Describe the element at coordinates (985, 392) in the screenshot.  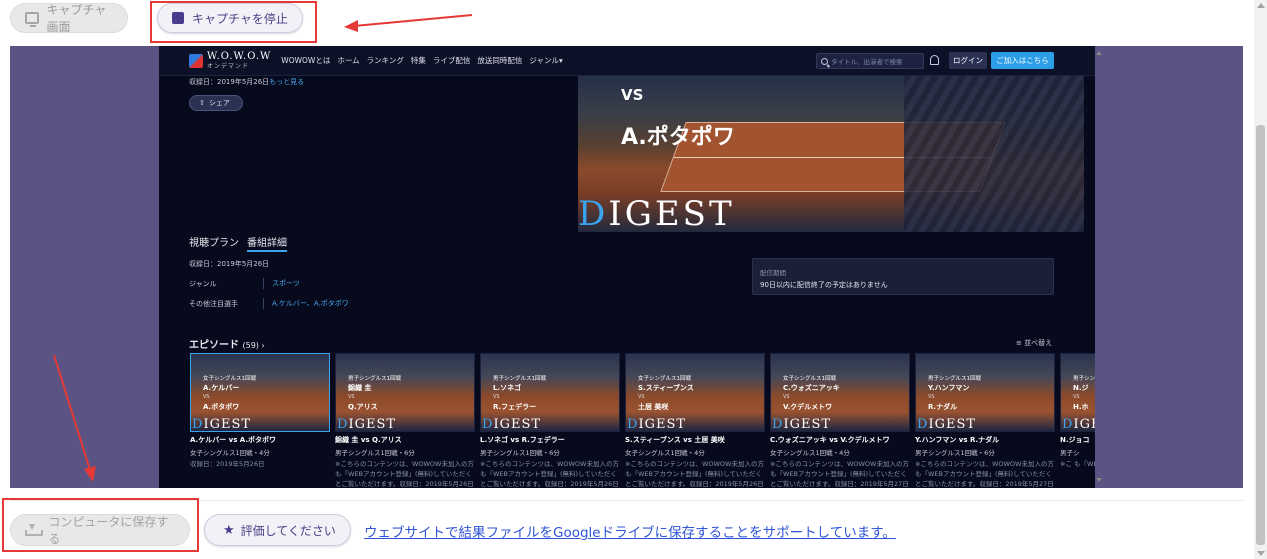
I see `episode-thumbnail: 男子シングルス1回戦 Y.ハンフマン VS R.ナダル DIGEST` at that location.